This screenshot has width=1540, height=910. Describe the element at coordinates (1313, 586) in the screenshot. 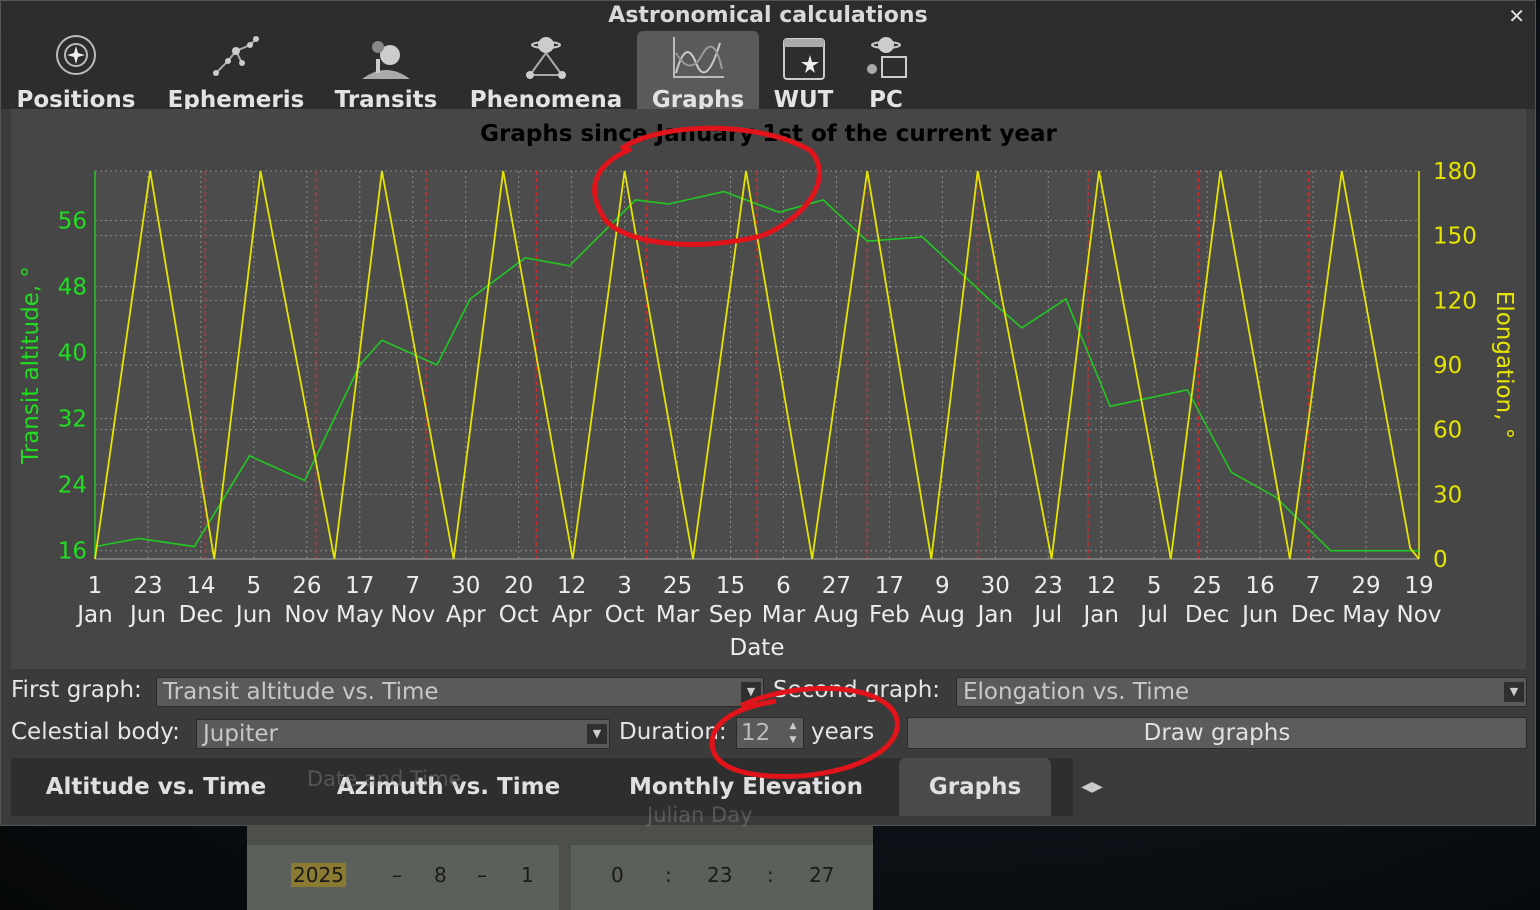

I see `x-tick-label-day: 7` at that location.